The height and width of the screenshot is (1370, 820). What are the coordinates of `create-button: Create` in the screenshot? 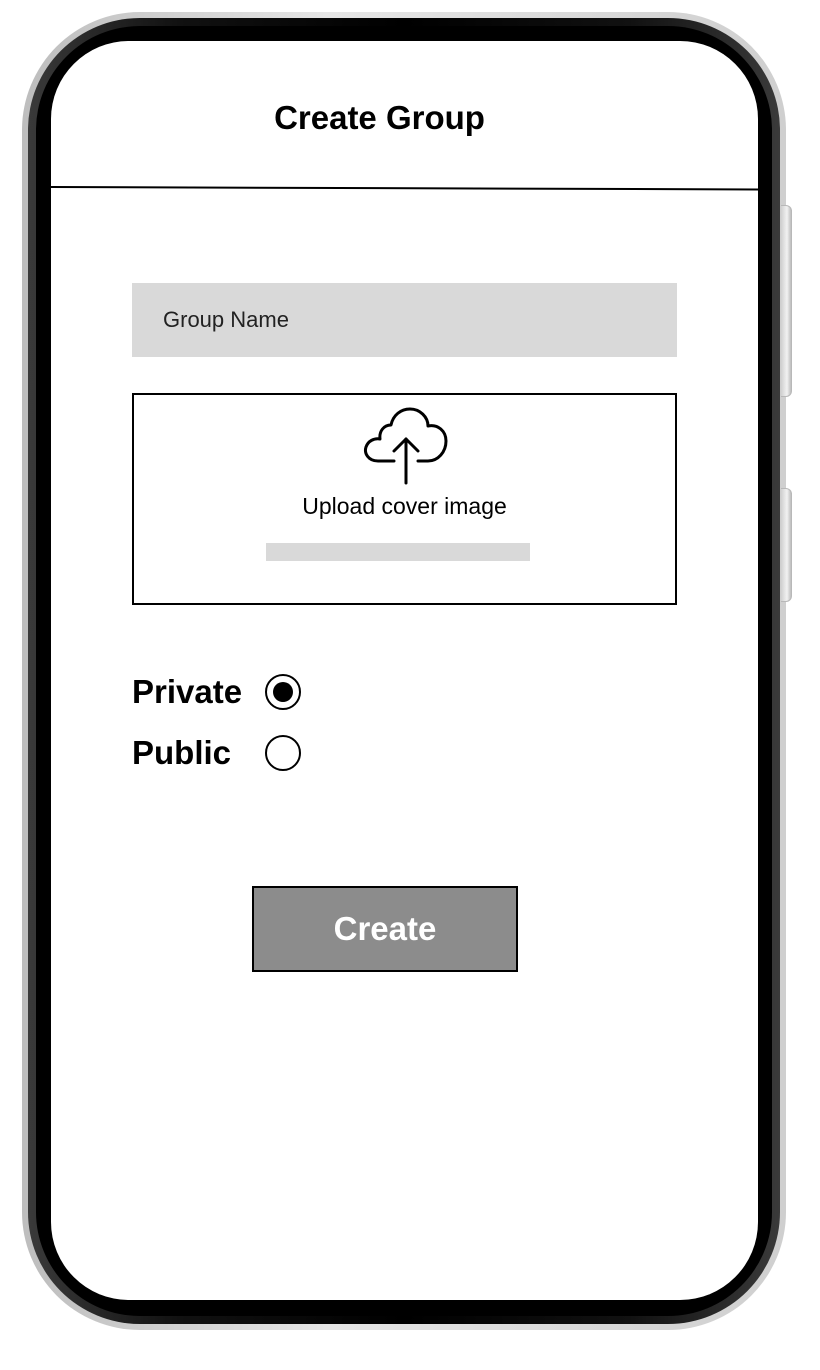 It's located at (385, 929).